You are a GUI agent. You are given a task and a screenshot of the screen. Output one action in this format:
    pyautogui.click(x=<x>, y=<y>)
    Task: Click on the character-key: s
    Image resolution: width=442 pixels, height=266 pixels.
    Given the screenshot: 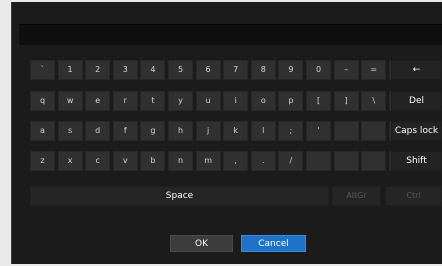 What is the action you would take?
    pyautogui.click(x=70, y=131)
    